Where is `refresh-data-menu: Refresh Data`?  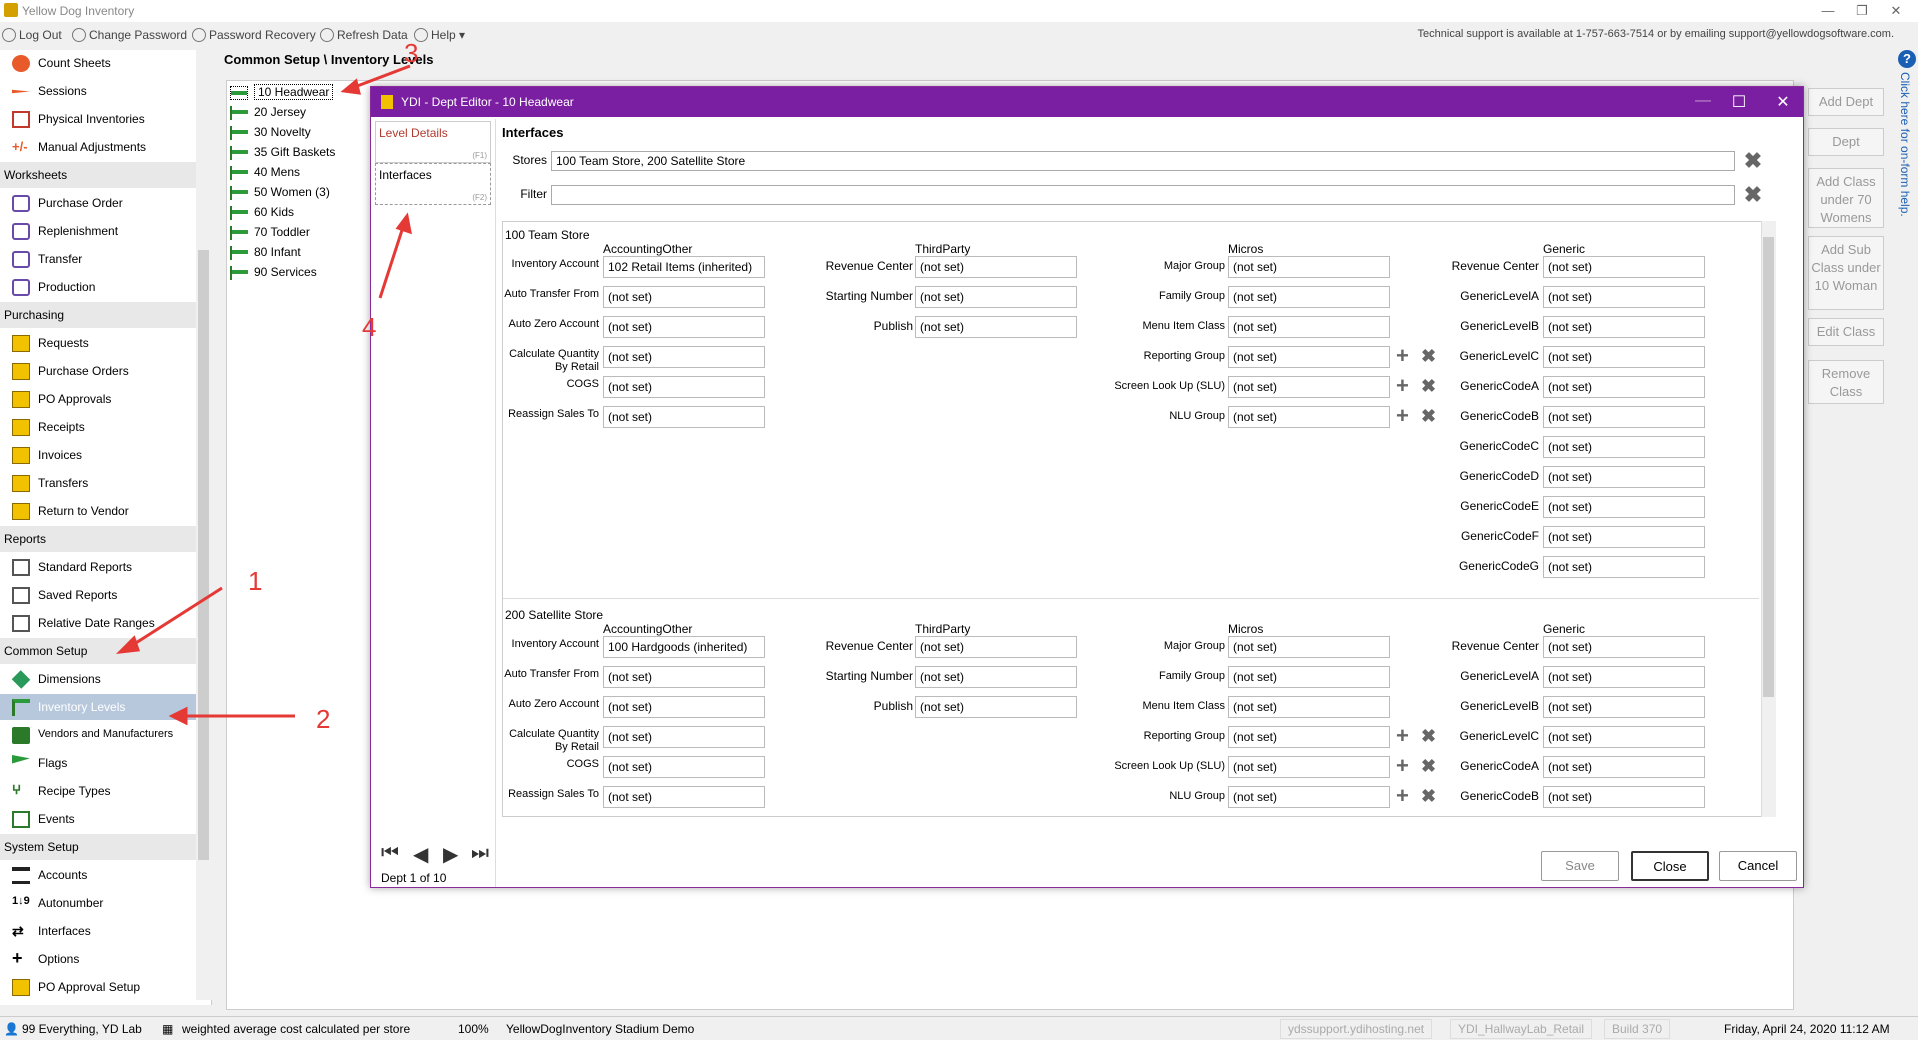 refresh-data-menu: Refresh Data is located at coordinates (364, 35).